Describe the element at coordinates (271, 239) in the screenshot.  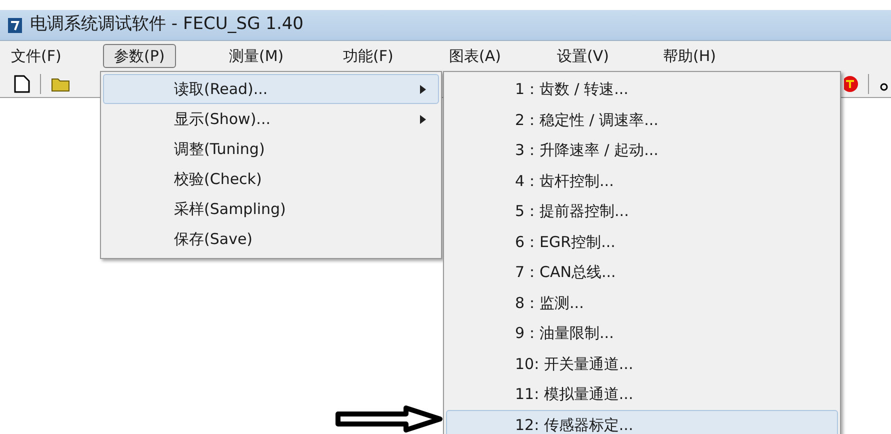
I see `menu-option: 保存(Save)` at that location.